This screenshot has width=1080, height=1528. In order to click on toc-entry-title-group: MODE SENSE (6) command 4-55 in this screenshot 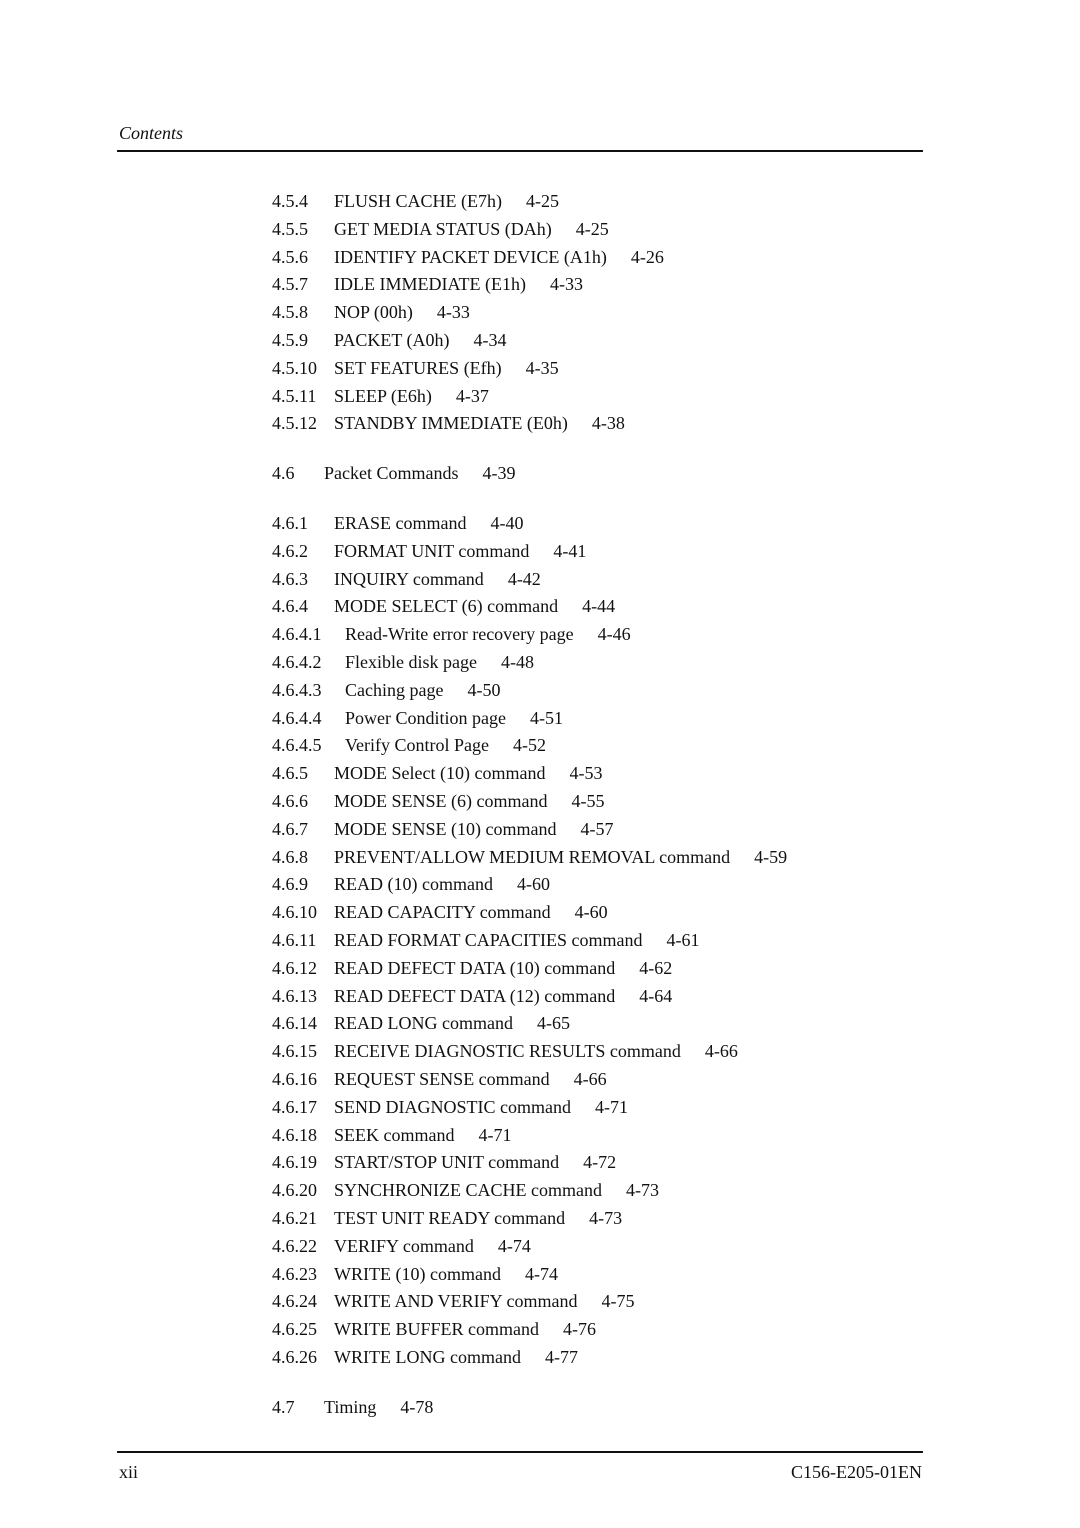, I will do `click(469, 801)`.